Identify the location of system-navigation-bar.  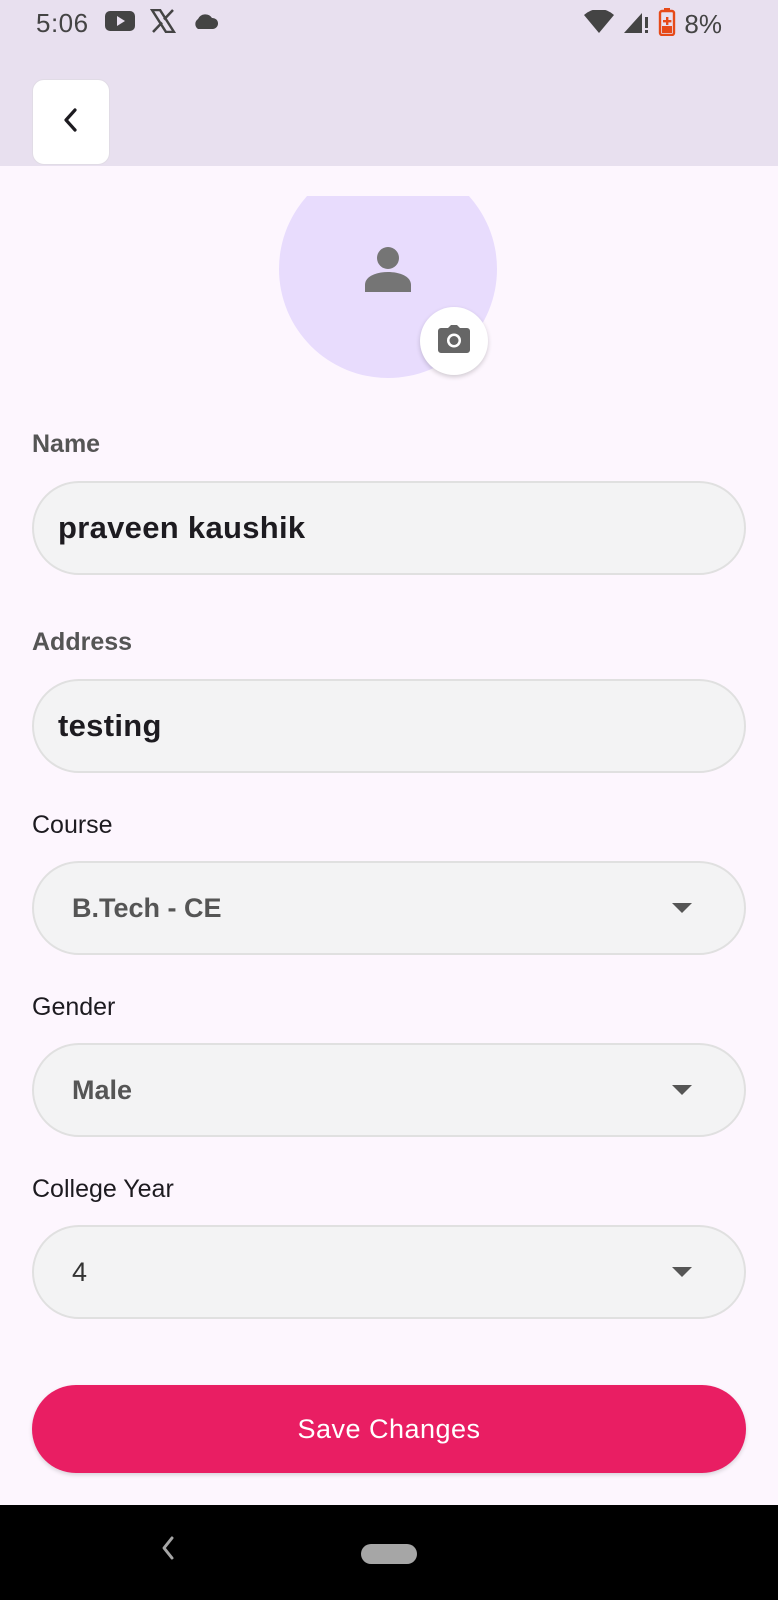
(389, 1552).